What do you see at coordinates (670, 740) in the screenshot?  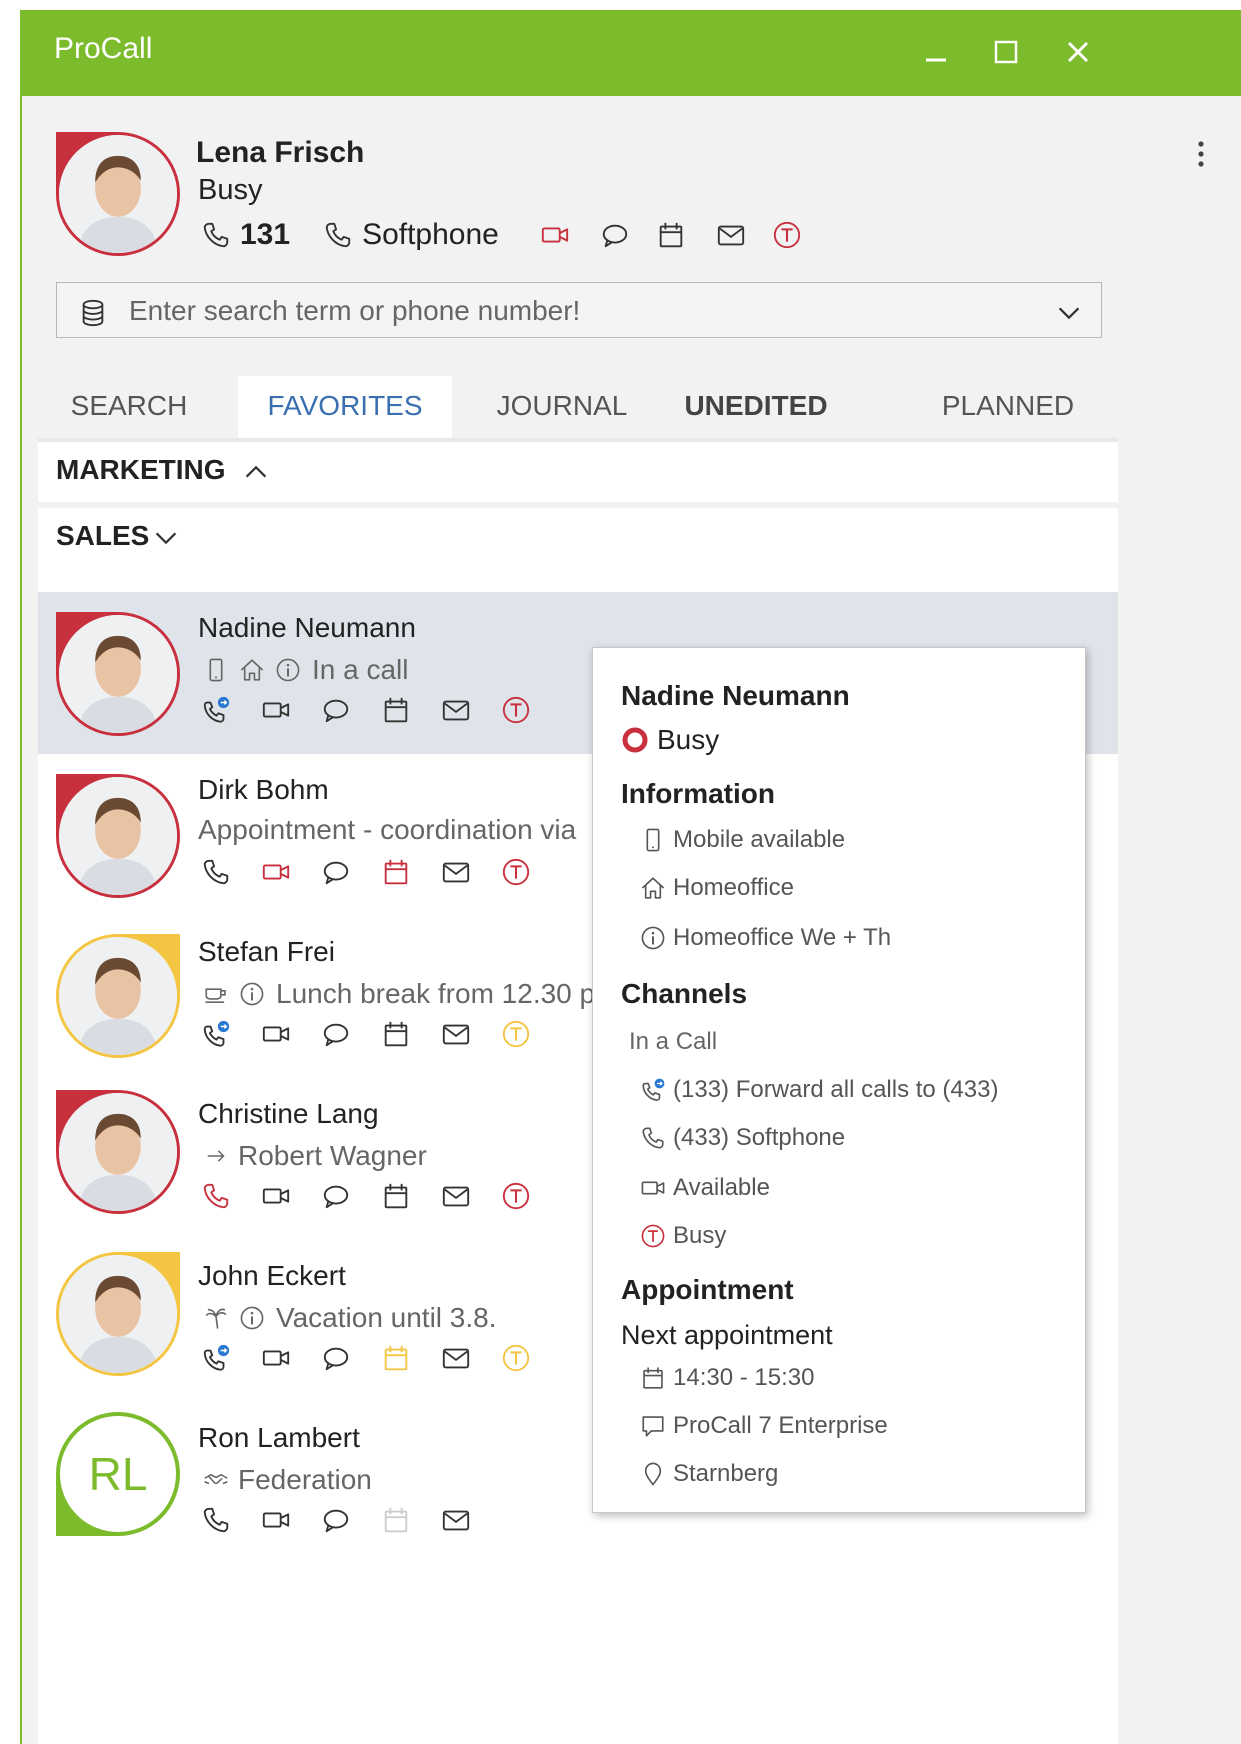 I see `popup-status: Busy` at bounding box center [670, 740].